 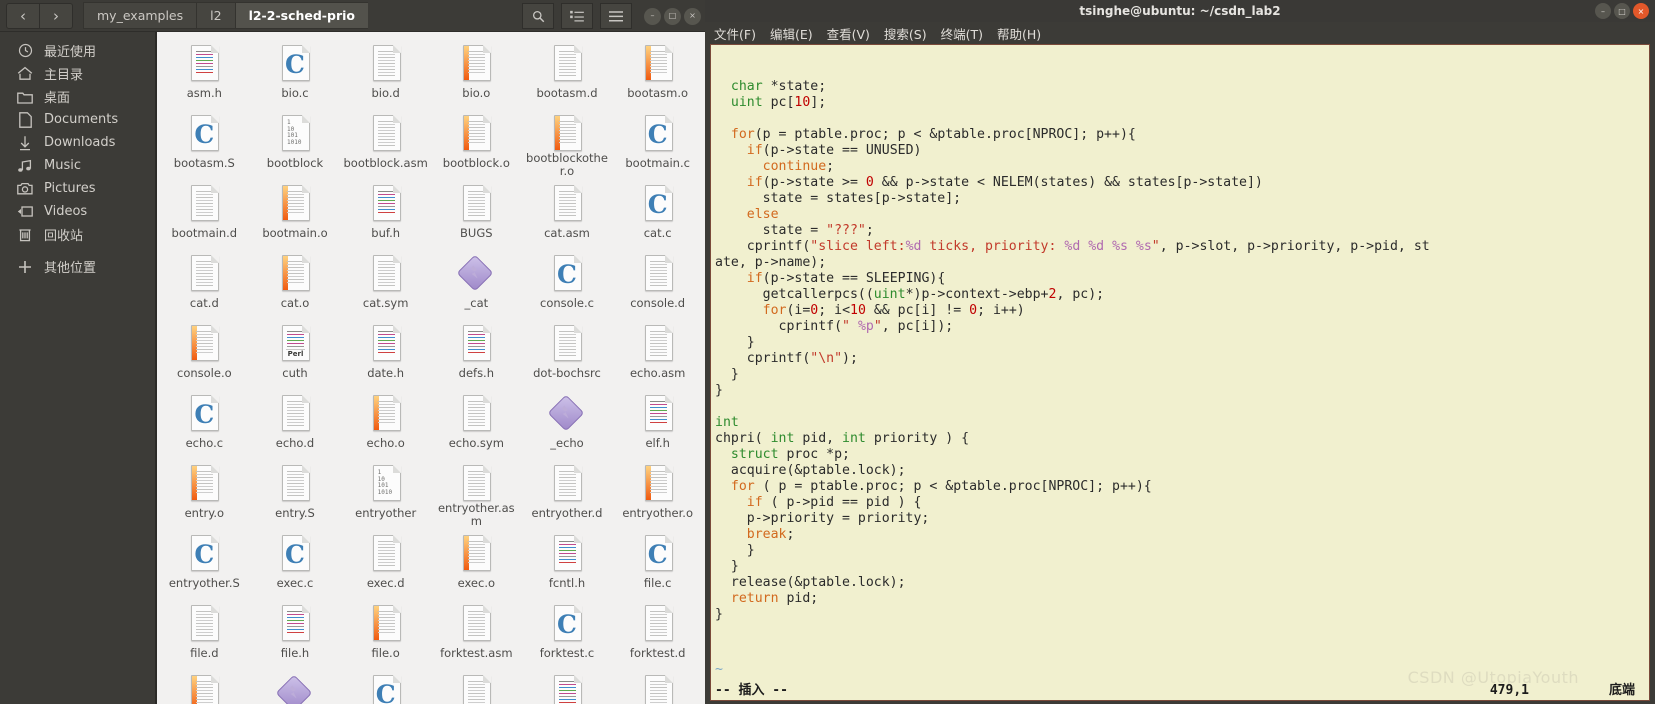 I want to click on file-item: buf.h, so click(x=385, y=213).